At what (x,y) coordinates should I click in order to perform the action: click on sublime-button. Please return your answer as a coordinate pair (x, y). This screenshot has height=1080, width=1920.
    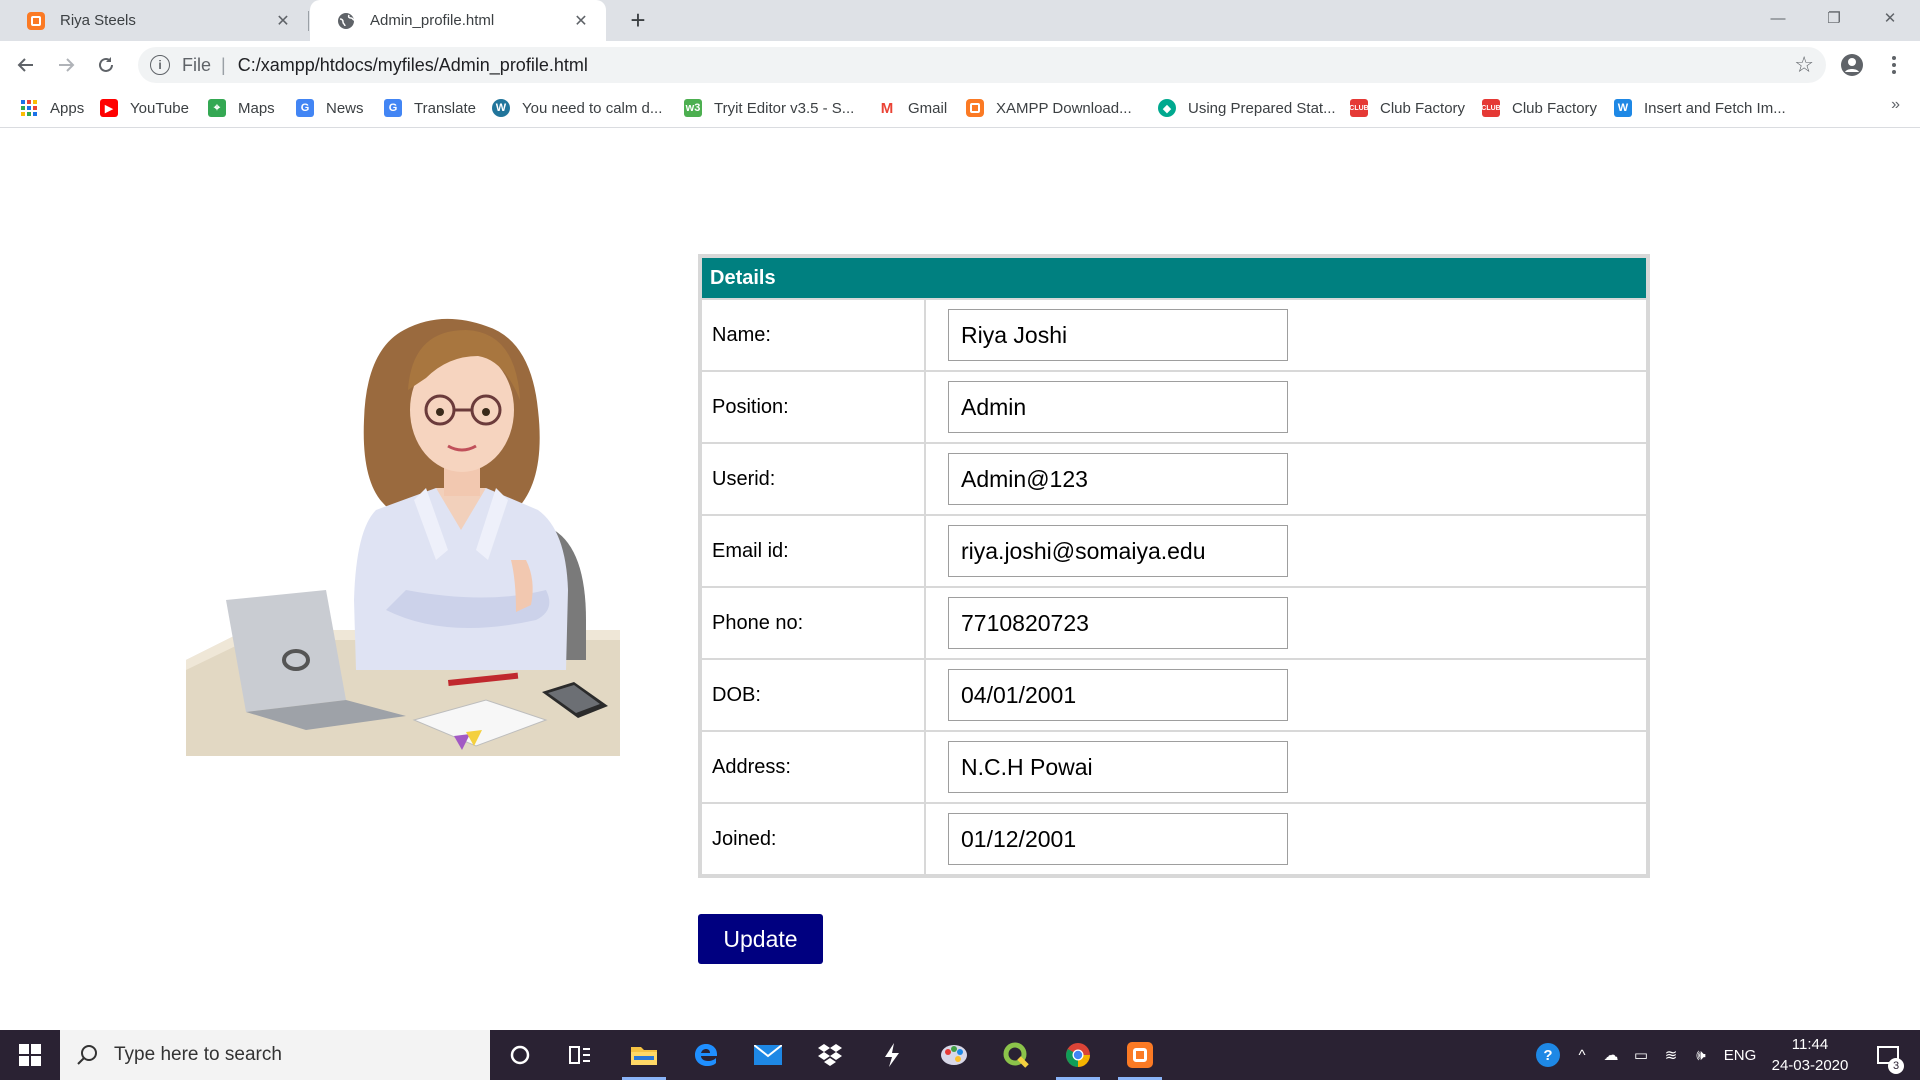
    Looking at the image, I should click on (892, 1055).